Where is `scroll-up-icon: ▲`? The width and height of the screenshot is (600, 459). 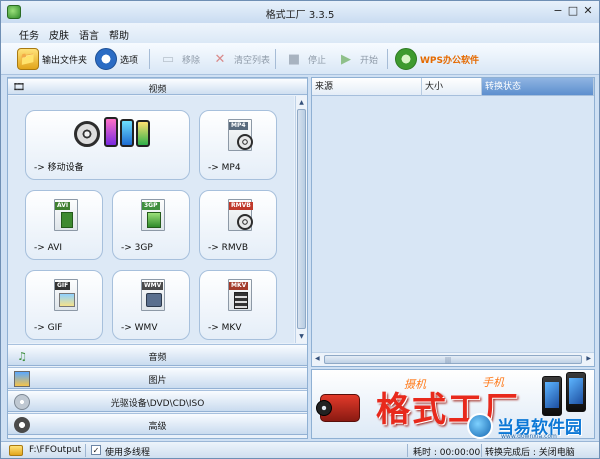 scroll-up-icon: ▲ is located at coordinates (301, 102).